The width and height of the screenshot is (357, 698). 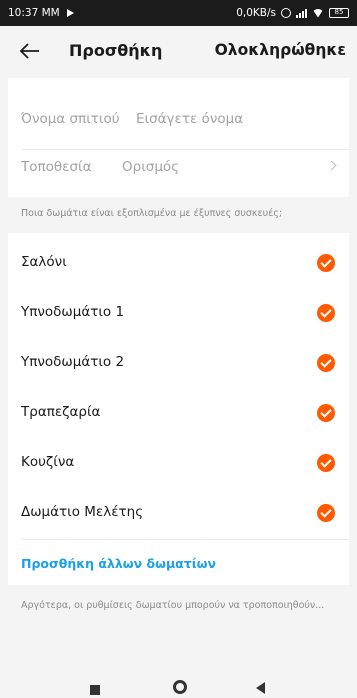 What do you see at coordinates (256, 13) in the screenshot?
I see `data-rate: 0,0KB/s` at bounding box center [256, 13].